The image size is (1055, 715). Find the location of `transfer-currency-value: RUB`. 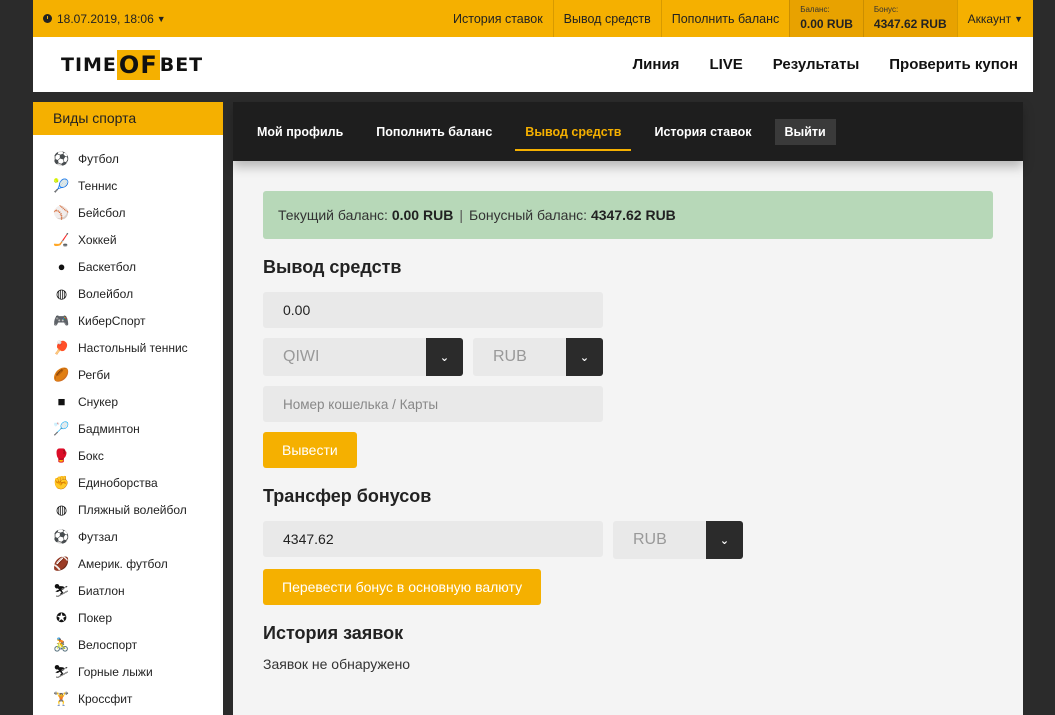

transfer-currency-value: RUB is located at coordinates (650, 539).